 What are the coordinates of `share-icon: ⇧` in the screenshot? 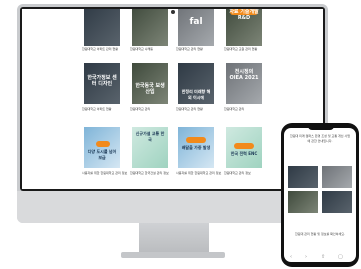 It's located at (323, 257).